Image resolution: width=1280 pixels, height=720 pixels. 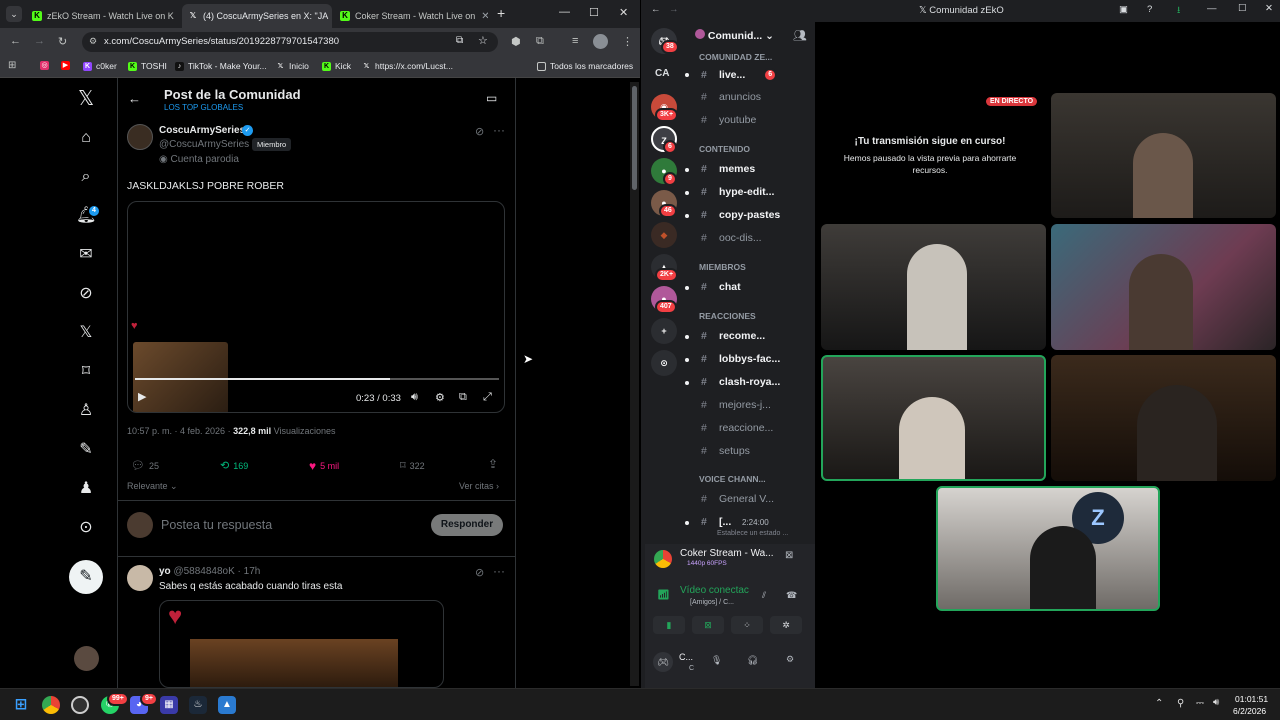 I want to click on author-avatar, so click(x=140, y=137).